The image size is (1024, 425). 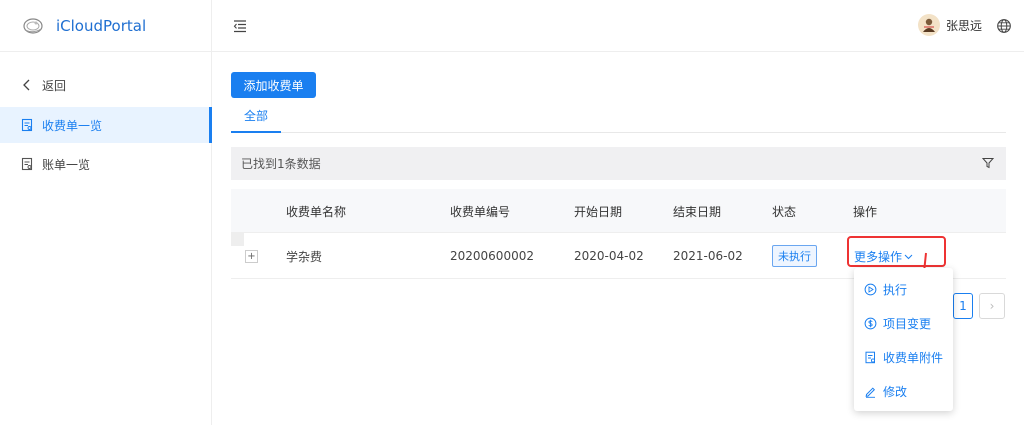 I want to click on menu-item-label: 项目变更, so click(x=907, y=323).